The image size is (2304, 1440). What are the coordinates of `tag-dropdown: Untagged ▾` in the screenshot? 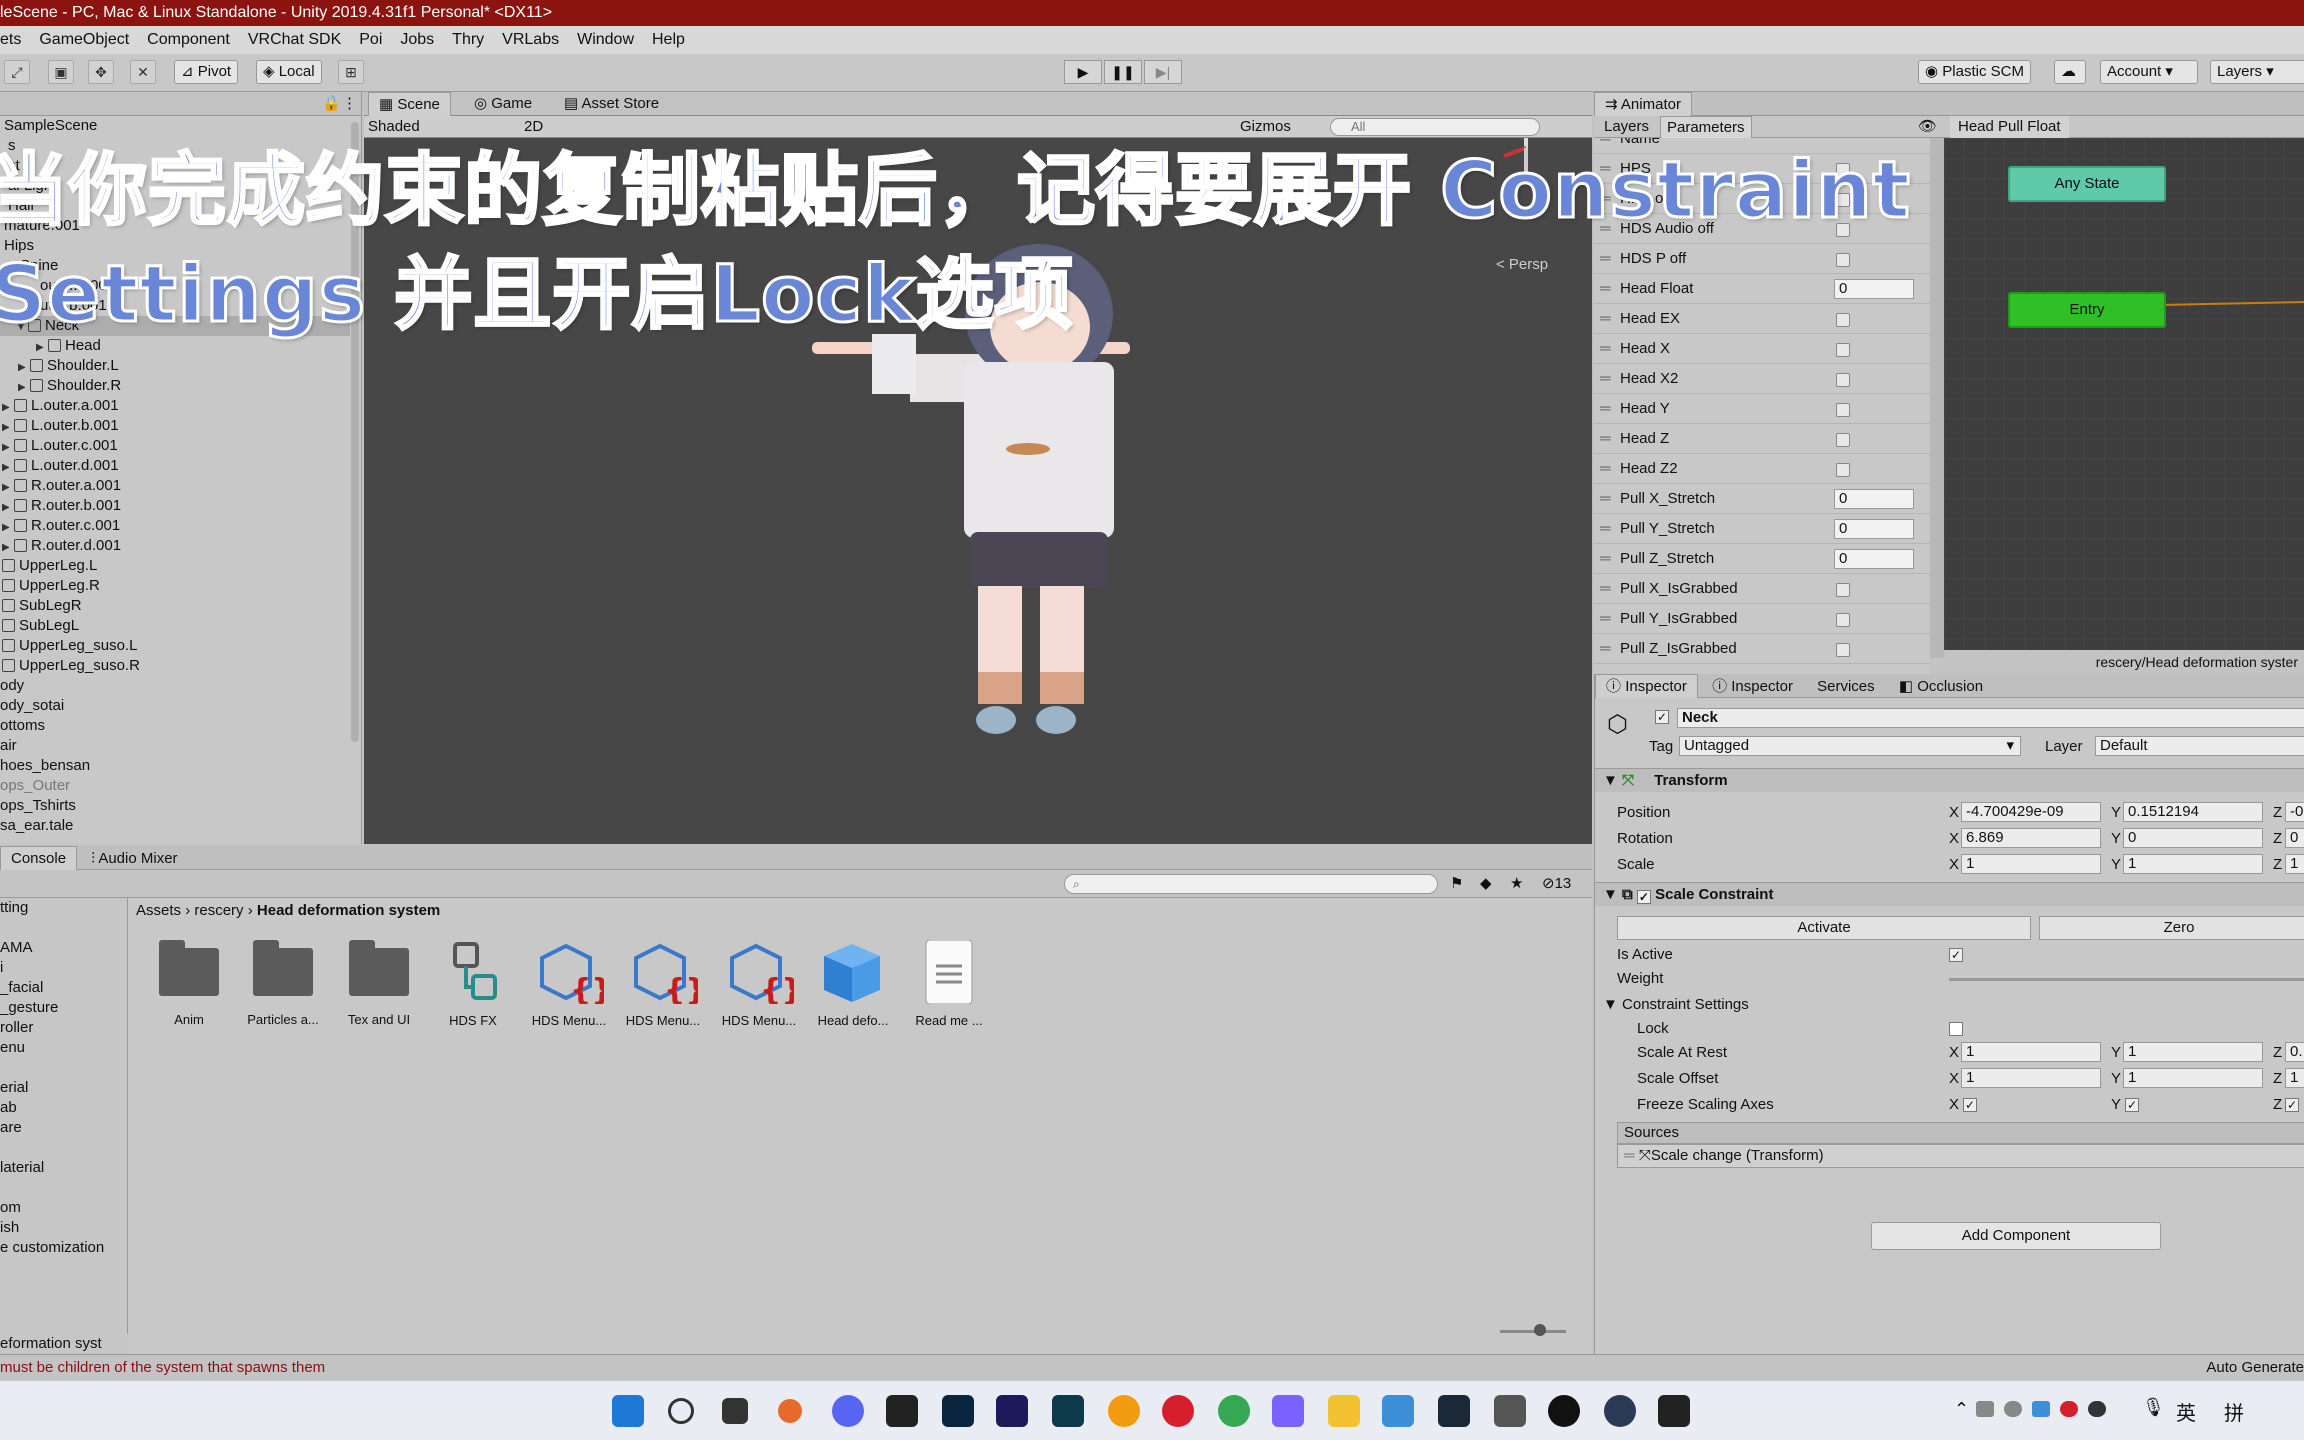 It's located at (1850, 746).